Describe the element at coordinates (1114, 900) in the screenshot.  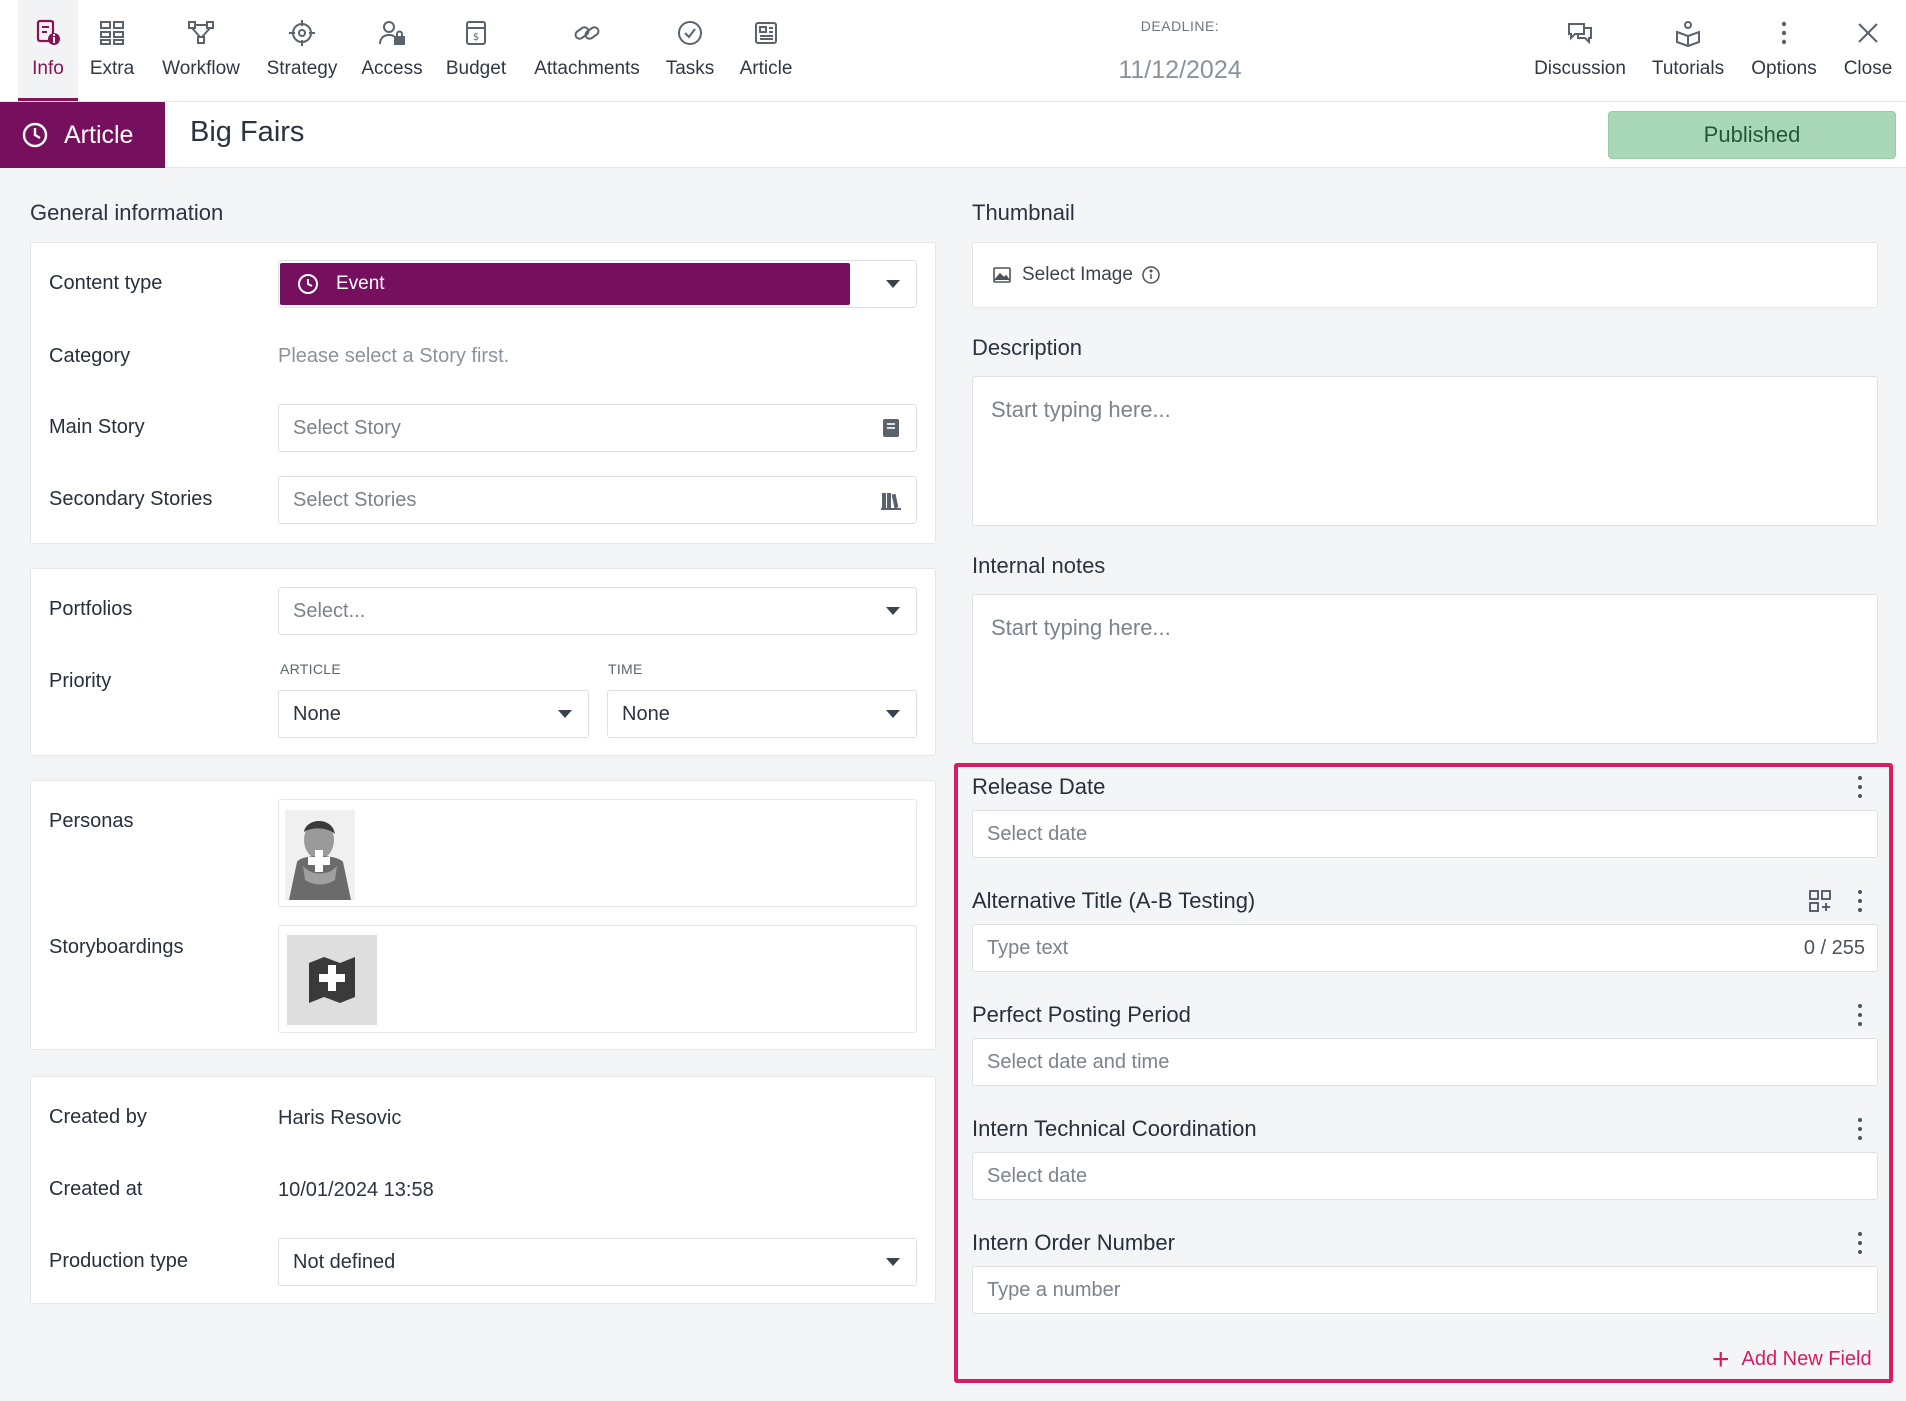
I see `alt-title-title: Alternative Title (A-B Testing)` at that location.